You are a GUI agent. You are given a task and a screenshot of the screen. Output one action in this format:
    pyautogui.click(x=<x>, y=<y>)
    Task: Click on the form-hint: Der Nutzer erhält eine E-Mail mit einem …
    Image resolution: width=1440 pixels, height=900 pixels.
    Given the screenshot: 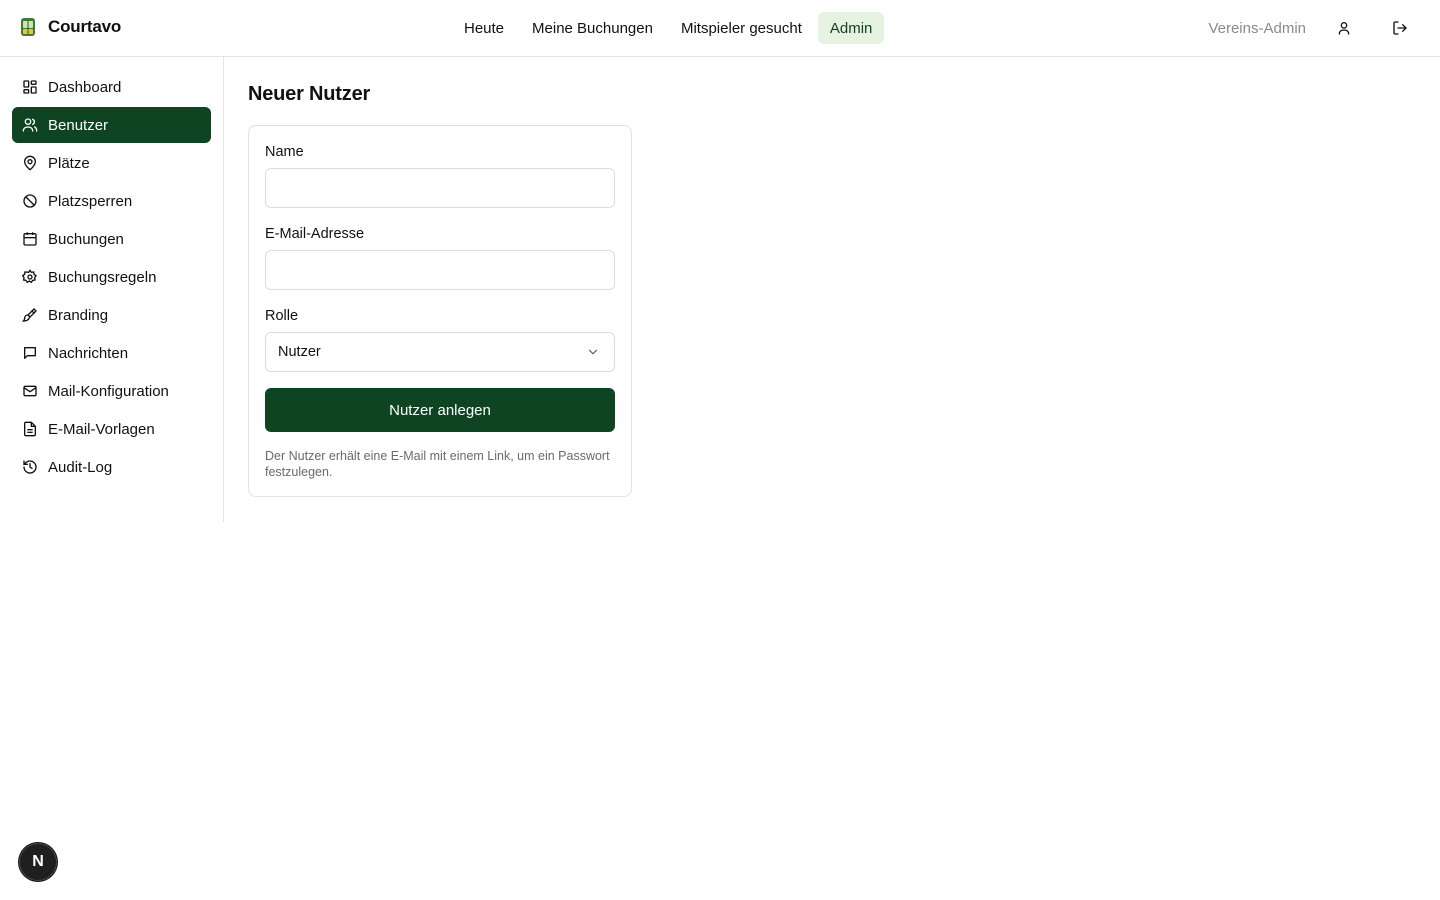 What is the action you would take?
    pyautogui.click(x=437, y=464)
    